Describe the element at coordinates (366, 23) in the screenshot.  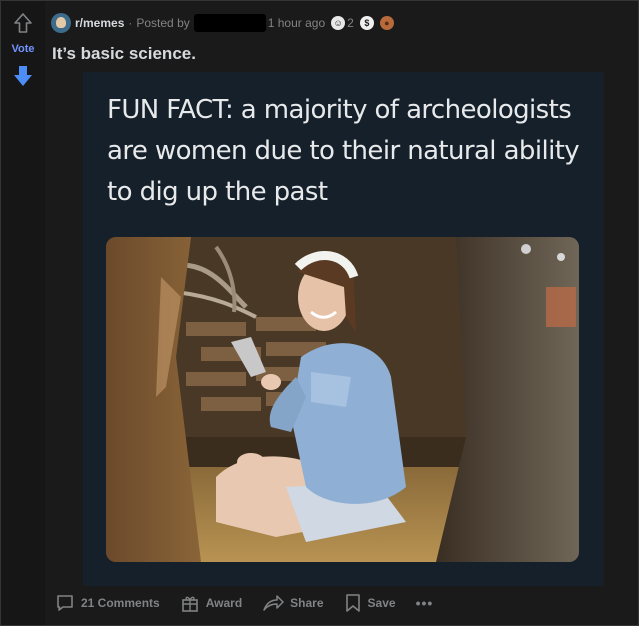
I see `silver-award-icon: $` at that location.